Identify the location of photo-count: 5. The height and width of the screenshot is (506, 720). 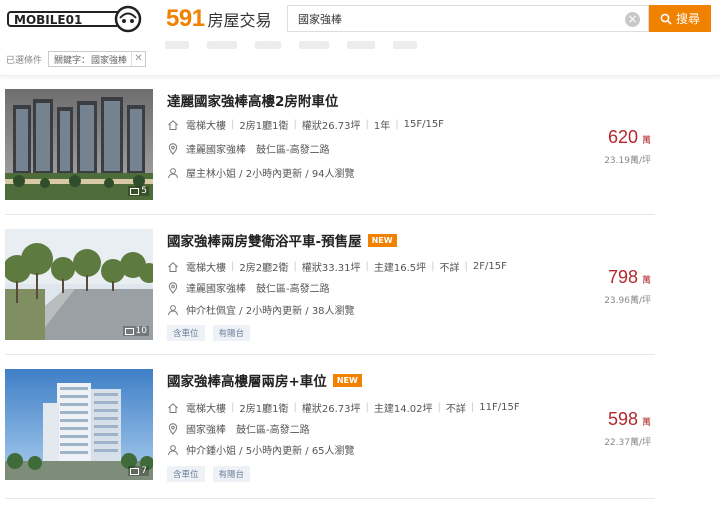
(138, 191).